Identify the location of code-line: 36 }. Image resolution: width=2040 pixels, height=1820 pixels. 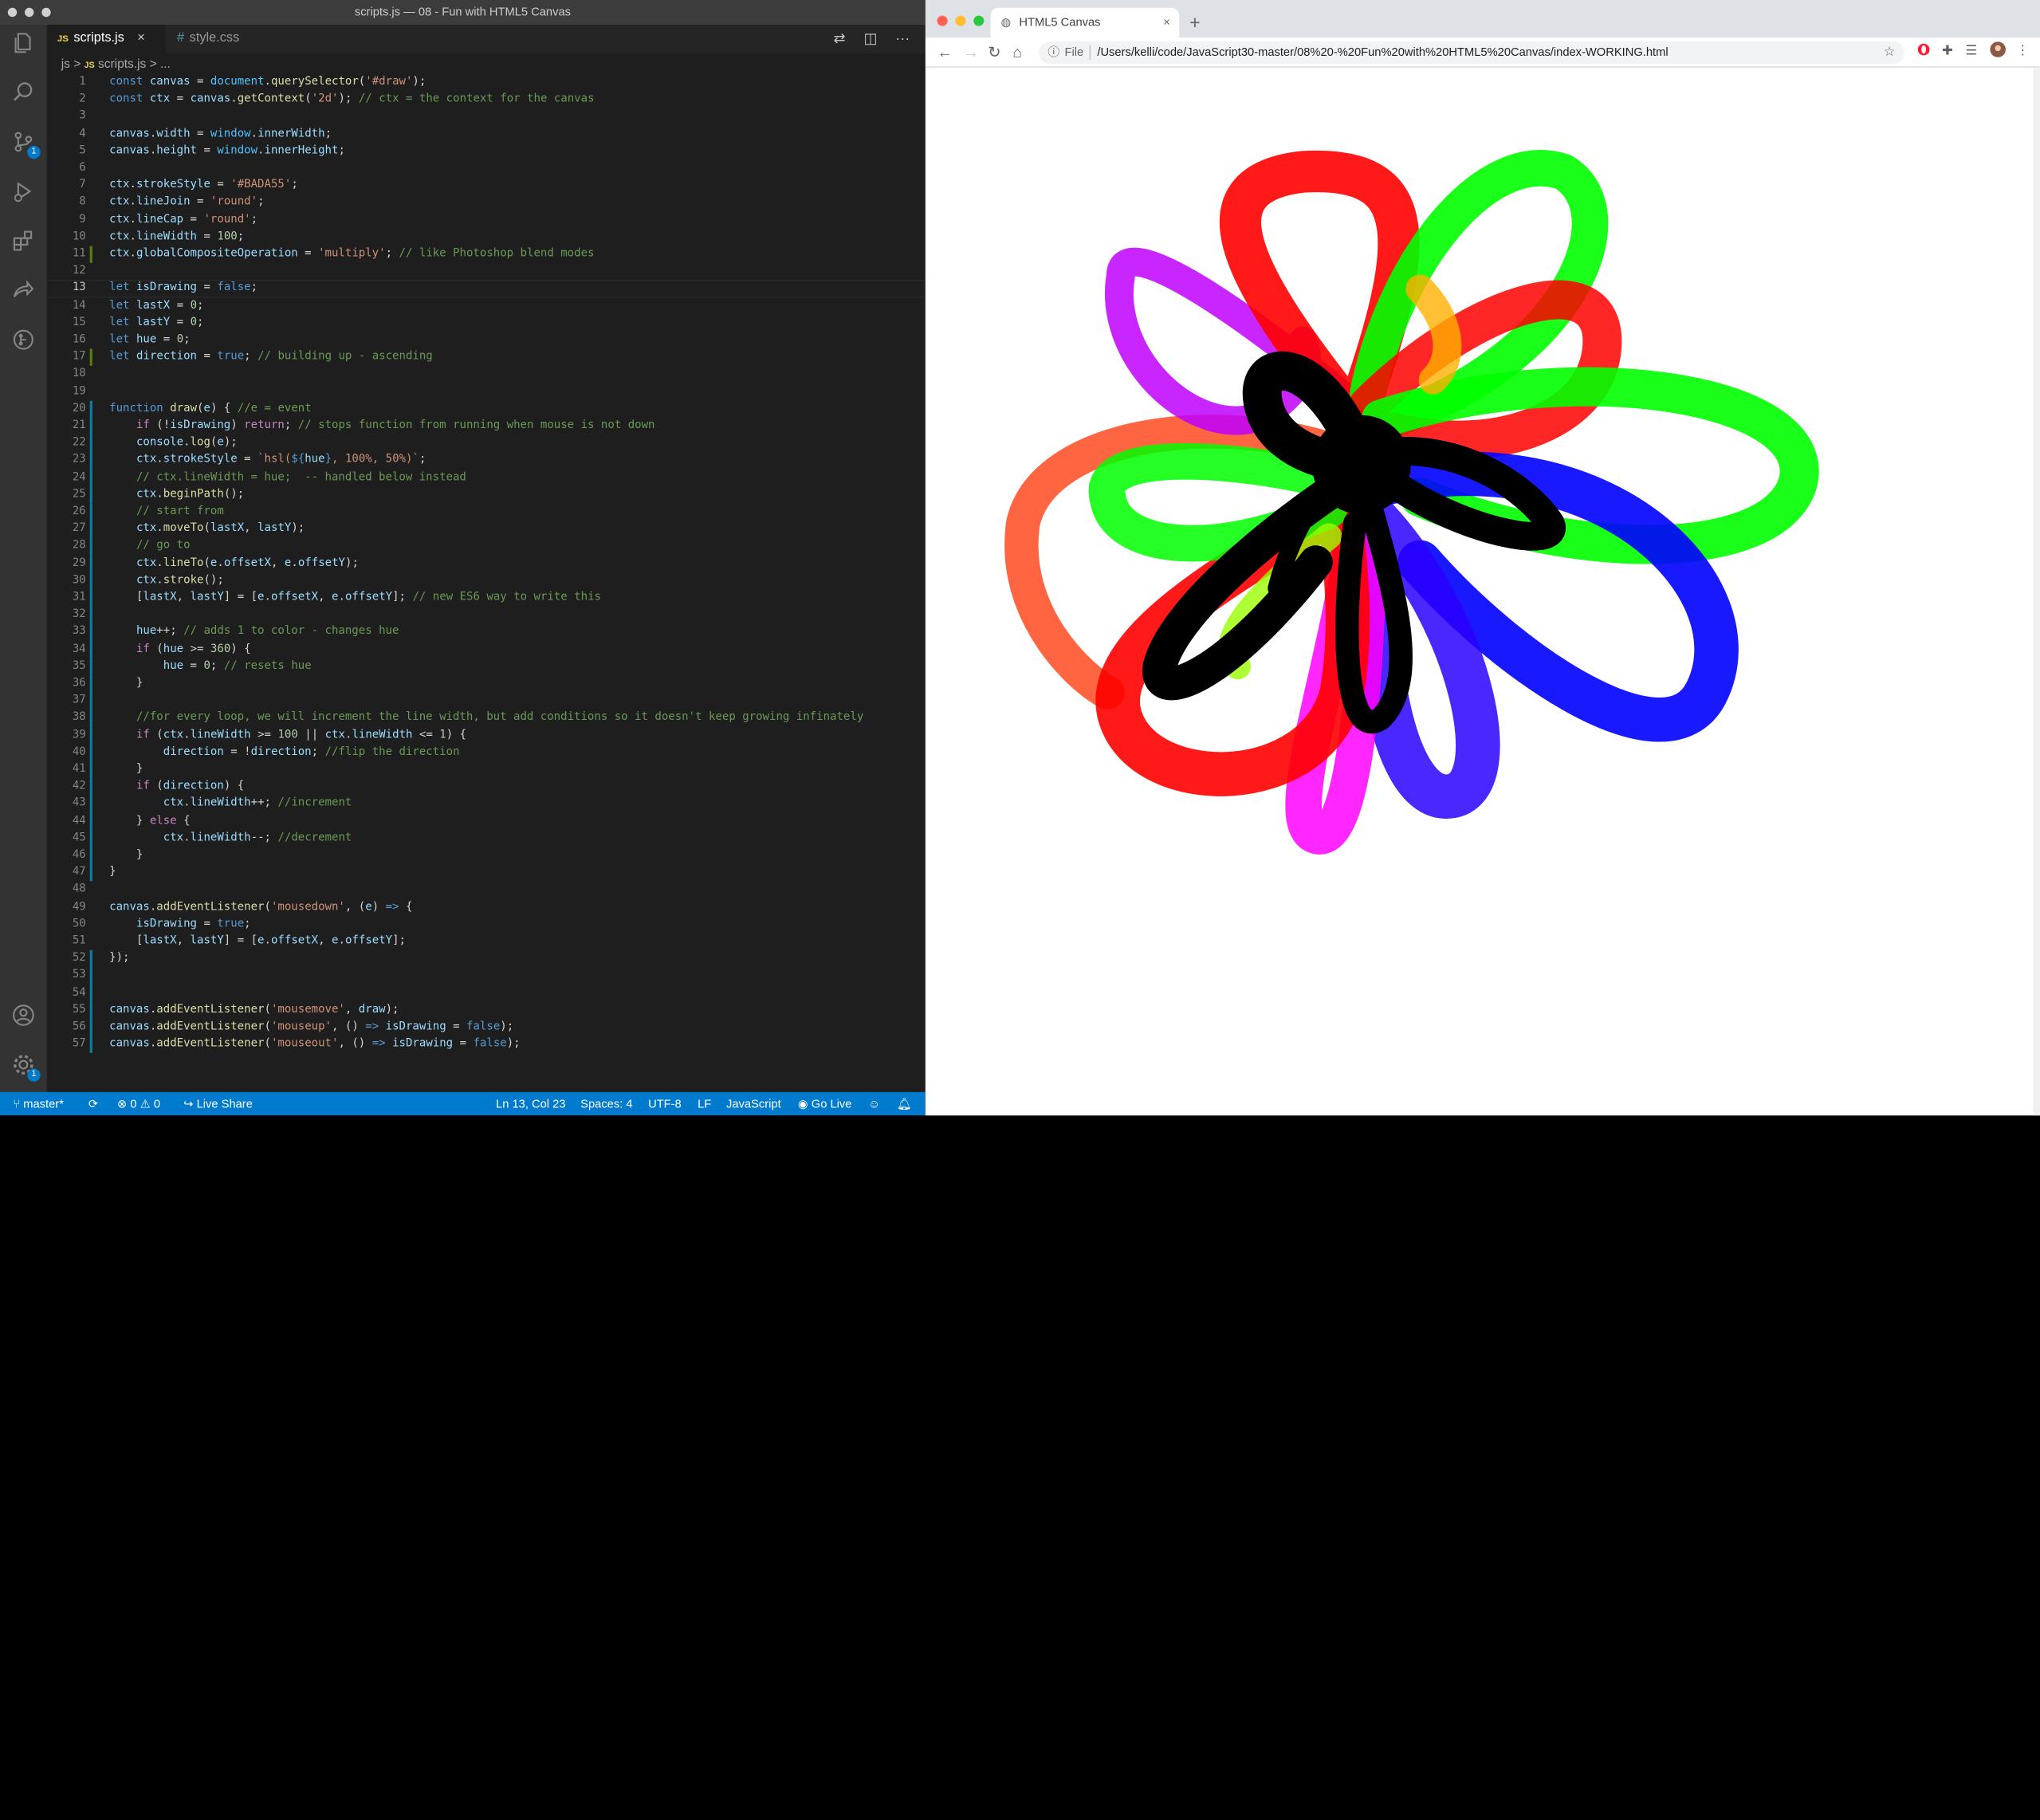
(486, 684).